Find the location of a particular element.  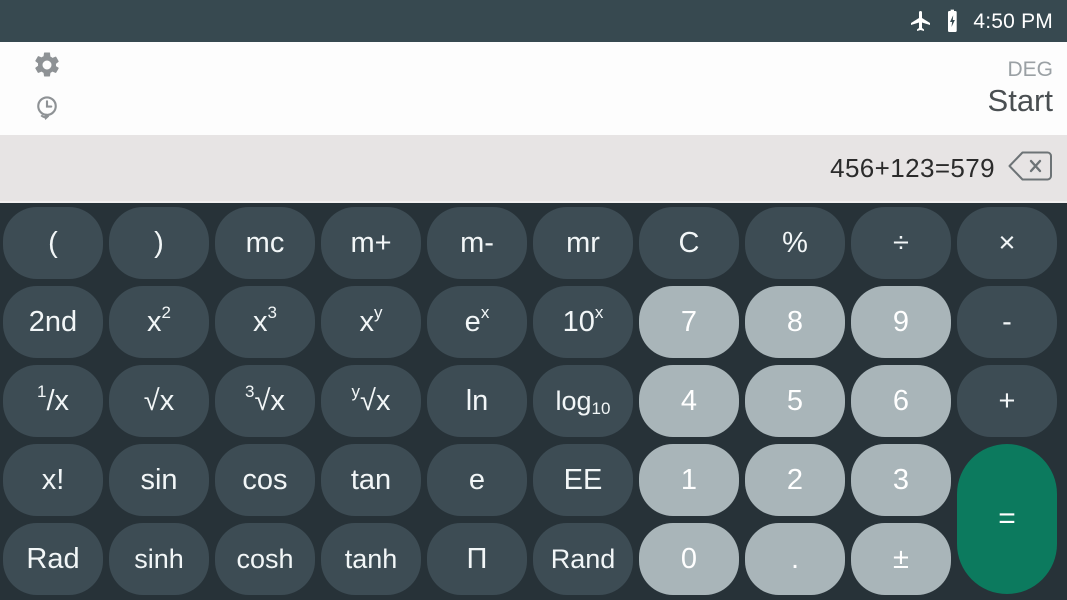

status-bar-time: 4:50 PM is located at coordinates (1013, 21).